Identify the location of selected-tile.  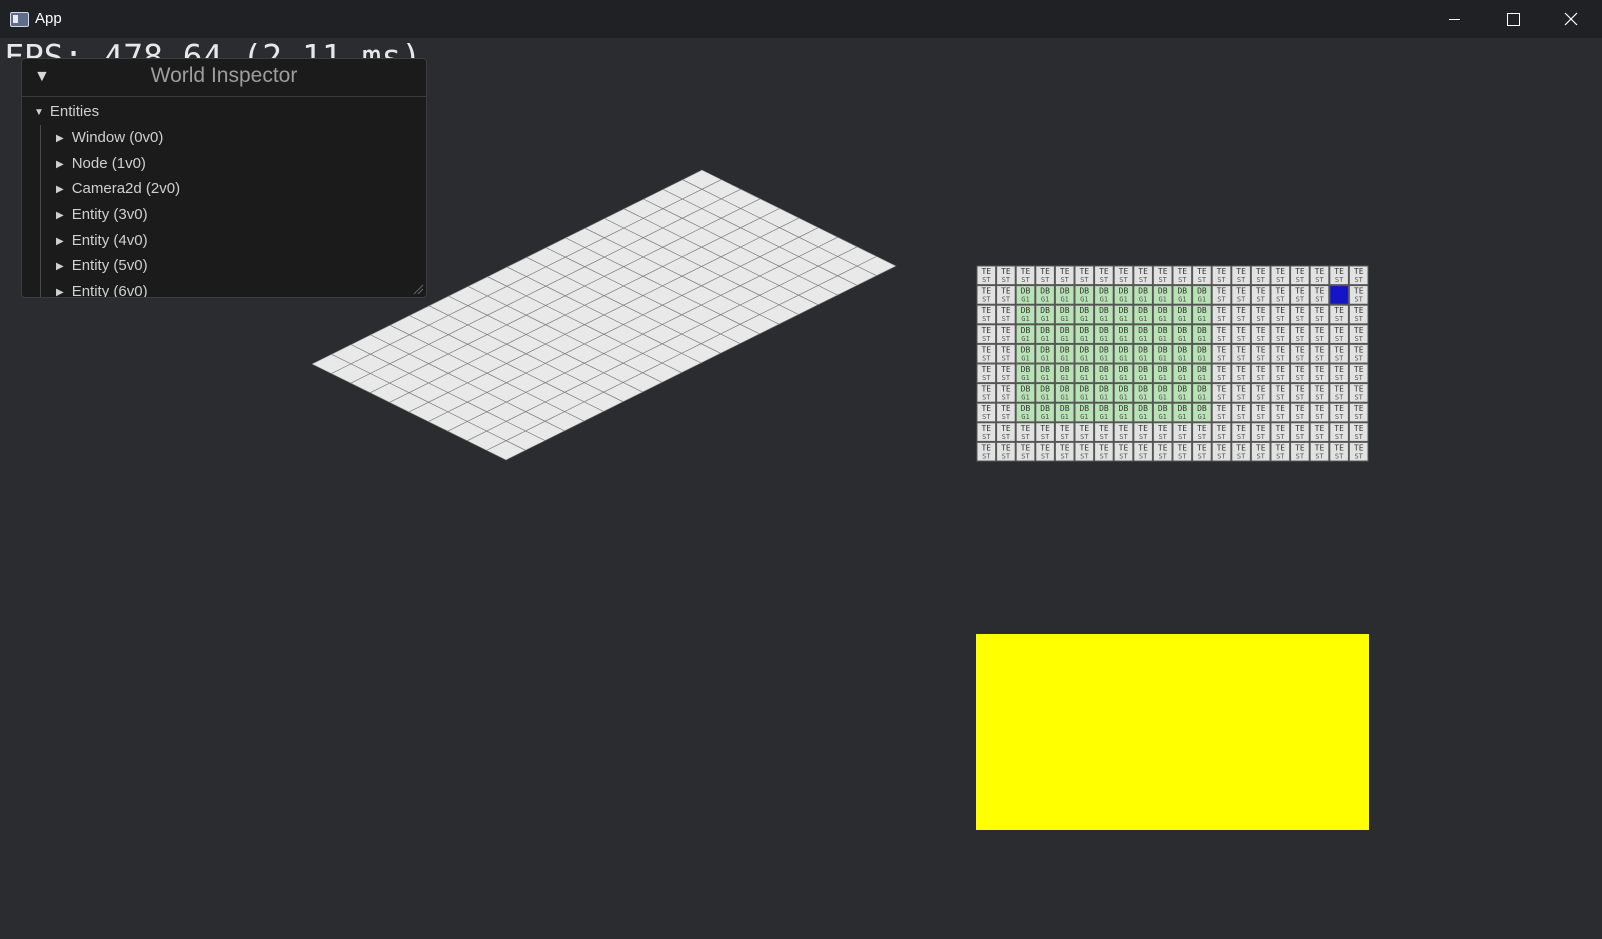
(1339, 295).